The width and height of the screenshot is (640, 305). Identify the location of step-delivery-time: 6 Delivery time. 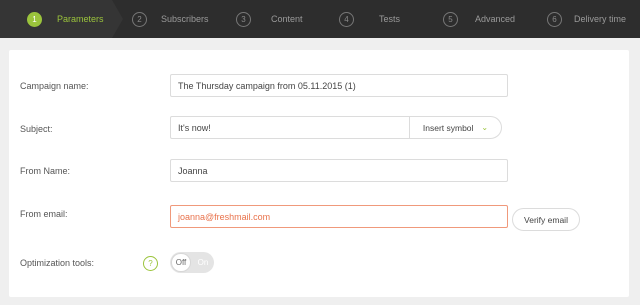
(586, 19).